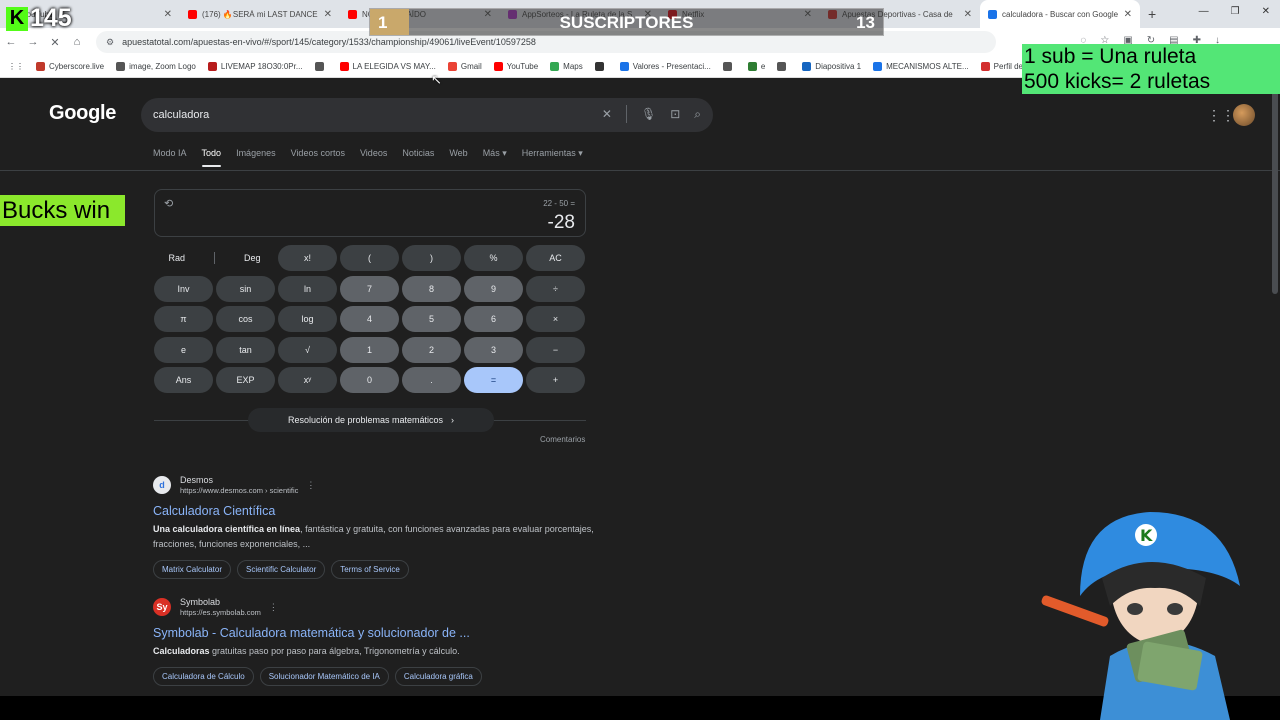  Describe the element at coordinates (252, 258) in the screenshot. I see `deg-key: Deg` at that location.